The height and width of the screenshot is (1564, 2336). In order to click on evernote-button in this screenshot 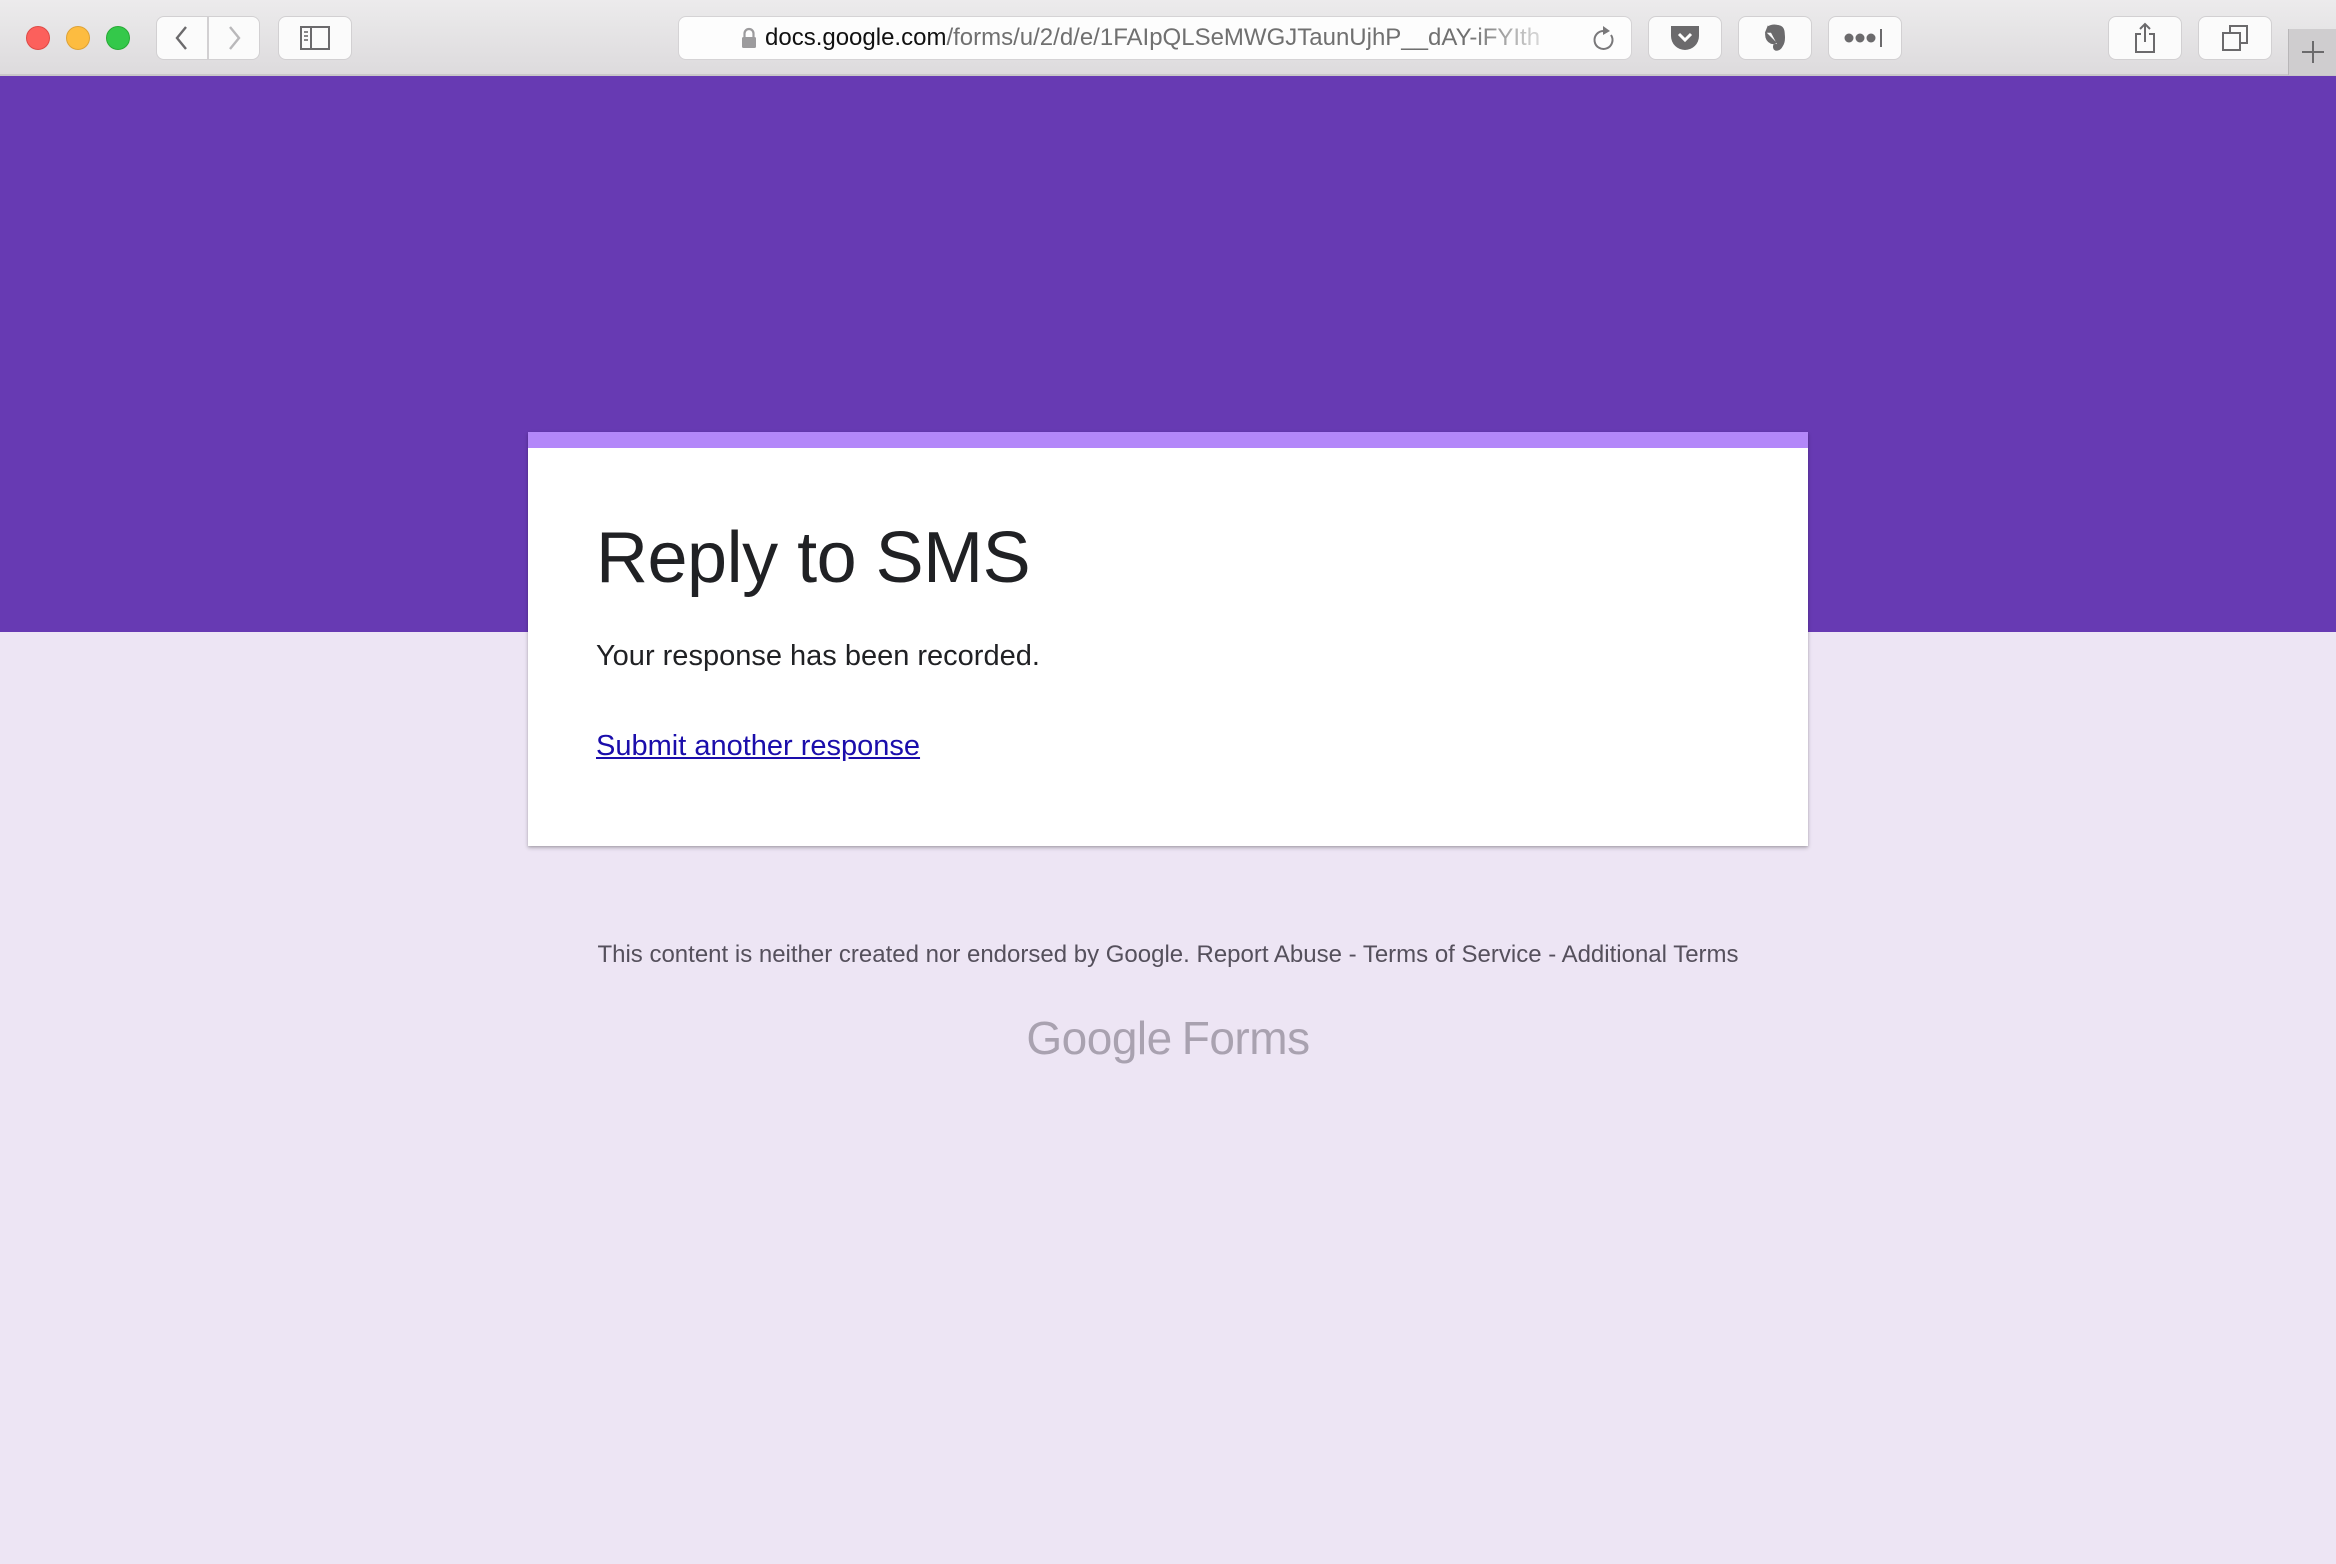, I will do `click(1775, 38)`.